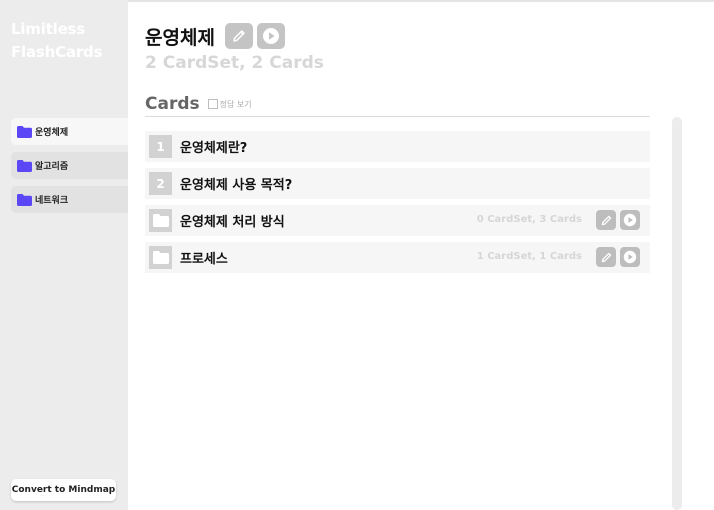 This screenshot has height=510, width=714. I want to click on cardset-label: 프로세스, so click(204, 259).